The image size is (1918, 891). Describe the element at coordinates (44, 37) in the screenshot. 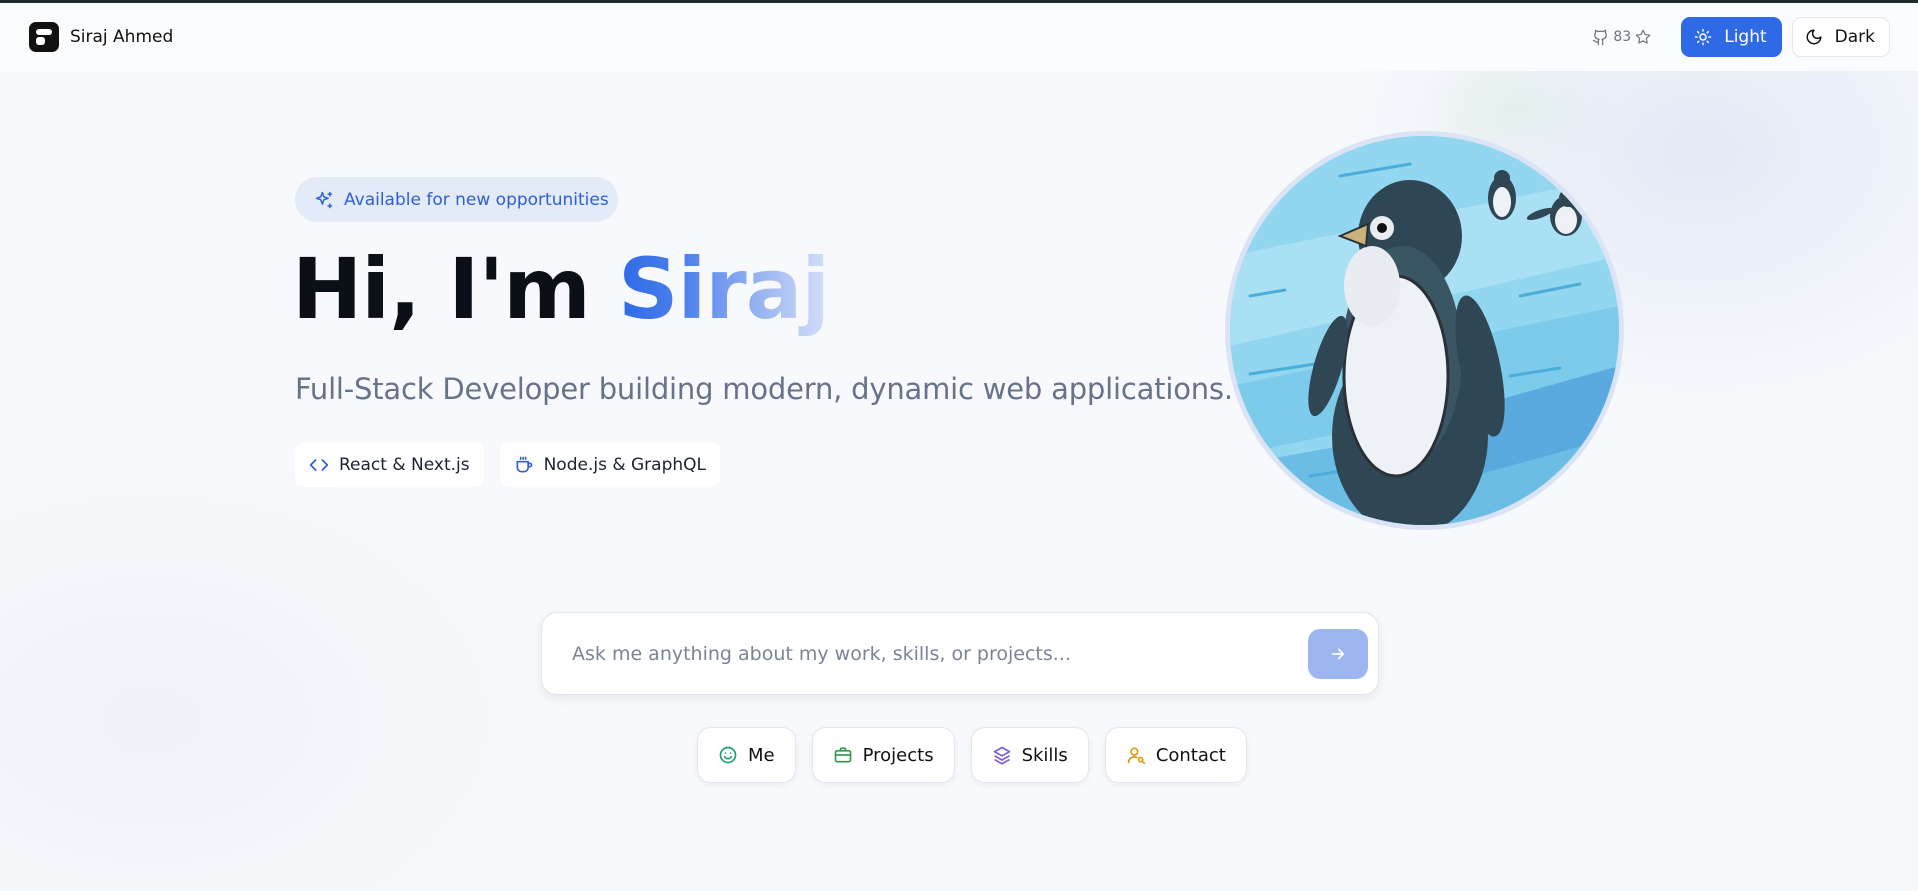

I see `logo-icon` at that location.